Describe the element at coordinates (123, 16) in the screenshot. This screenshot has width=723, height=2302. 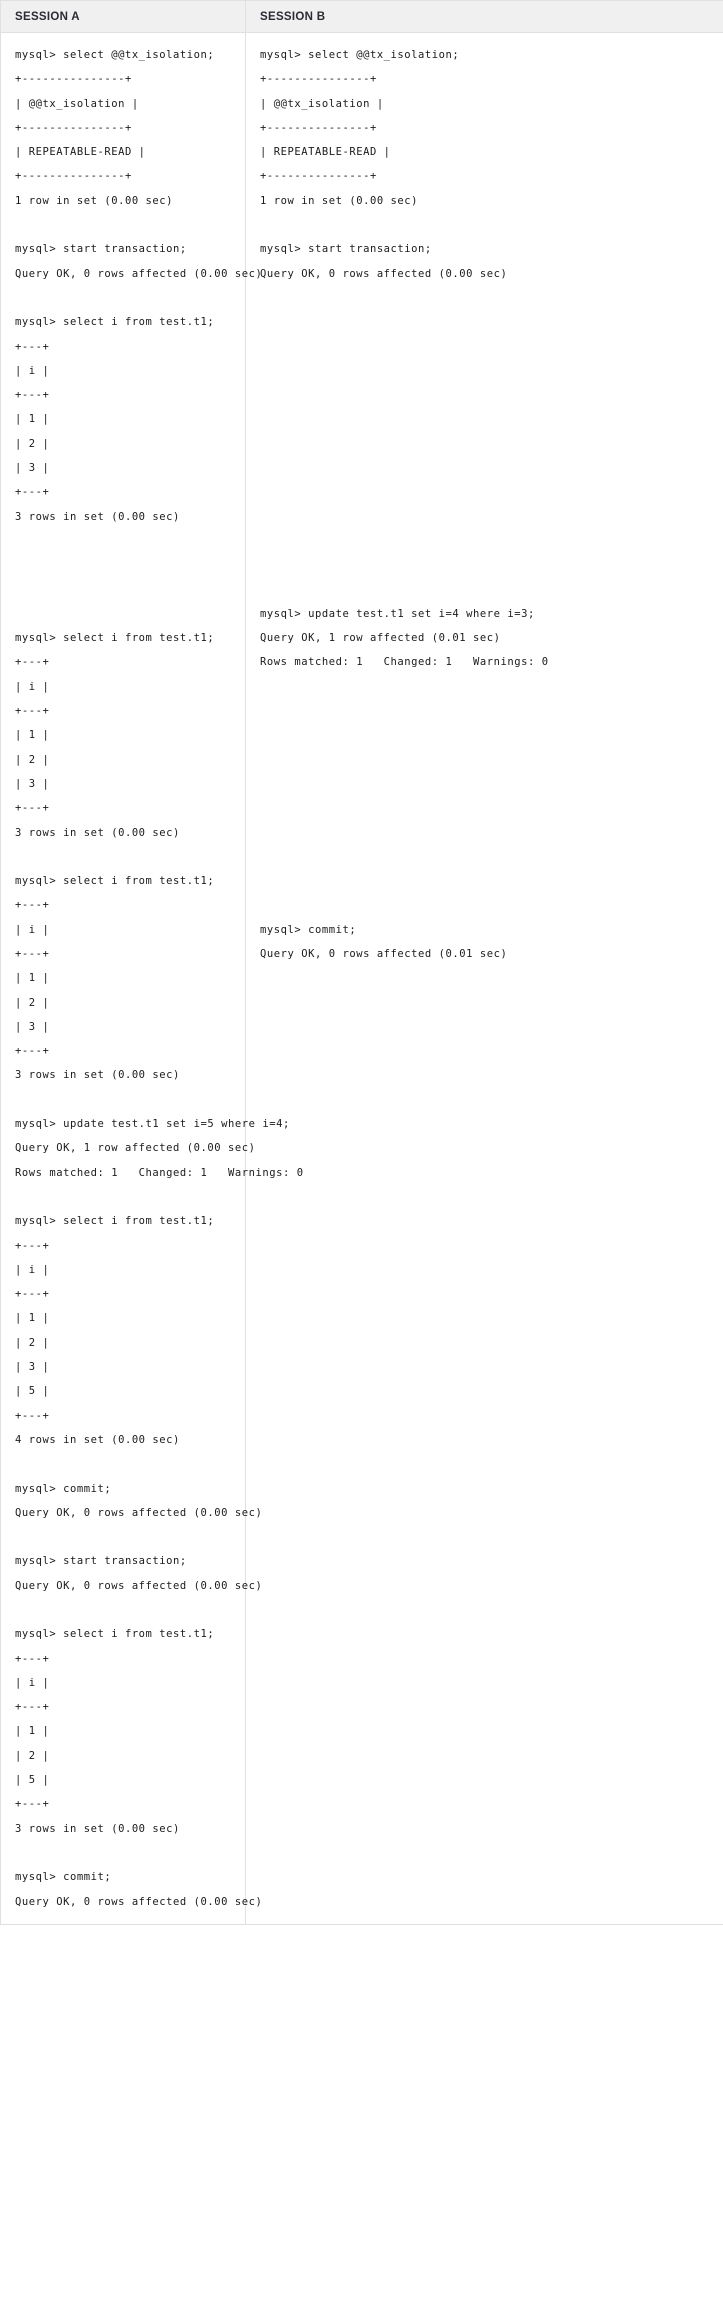
I see `column-header-session-a: SESSION A` at that location.